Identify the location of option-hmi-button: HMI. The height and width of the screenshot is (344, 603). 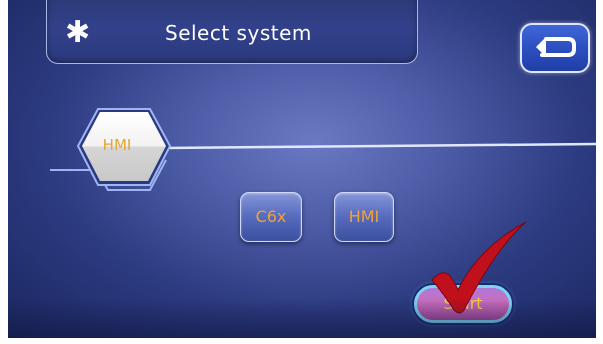
(364, 217).